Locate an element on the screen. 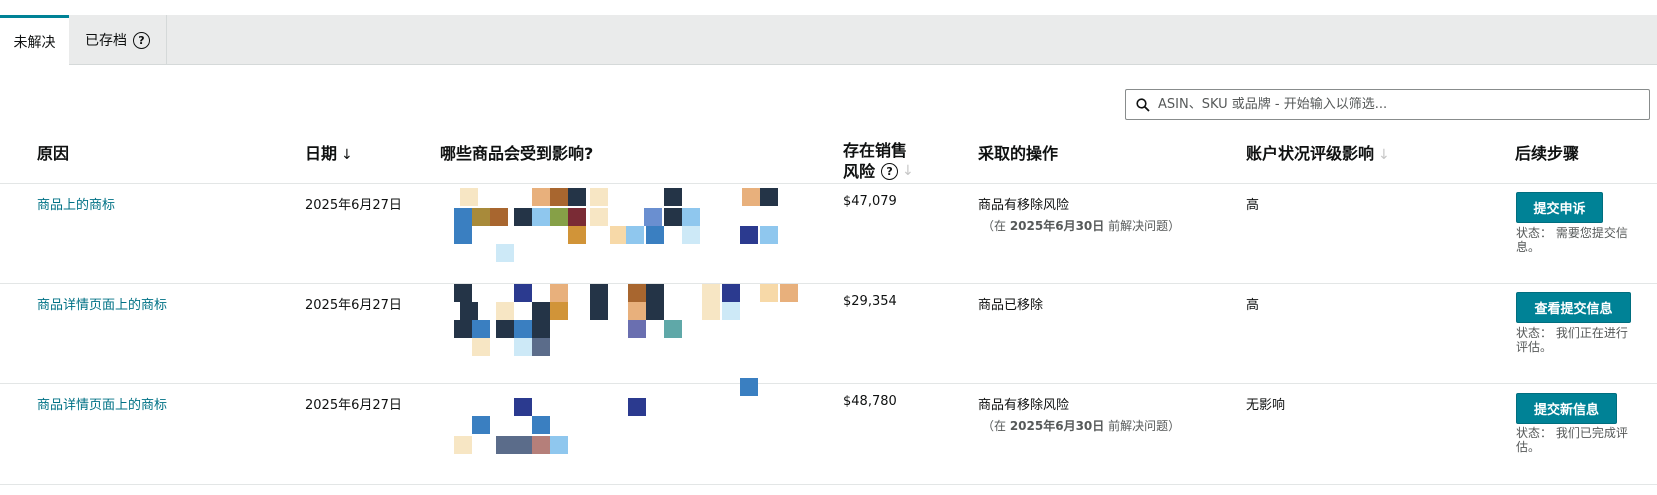  tab-bar: 未解决 已存档 ? is located at coordinates (828, 40).